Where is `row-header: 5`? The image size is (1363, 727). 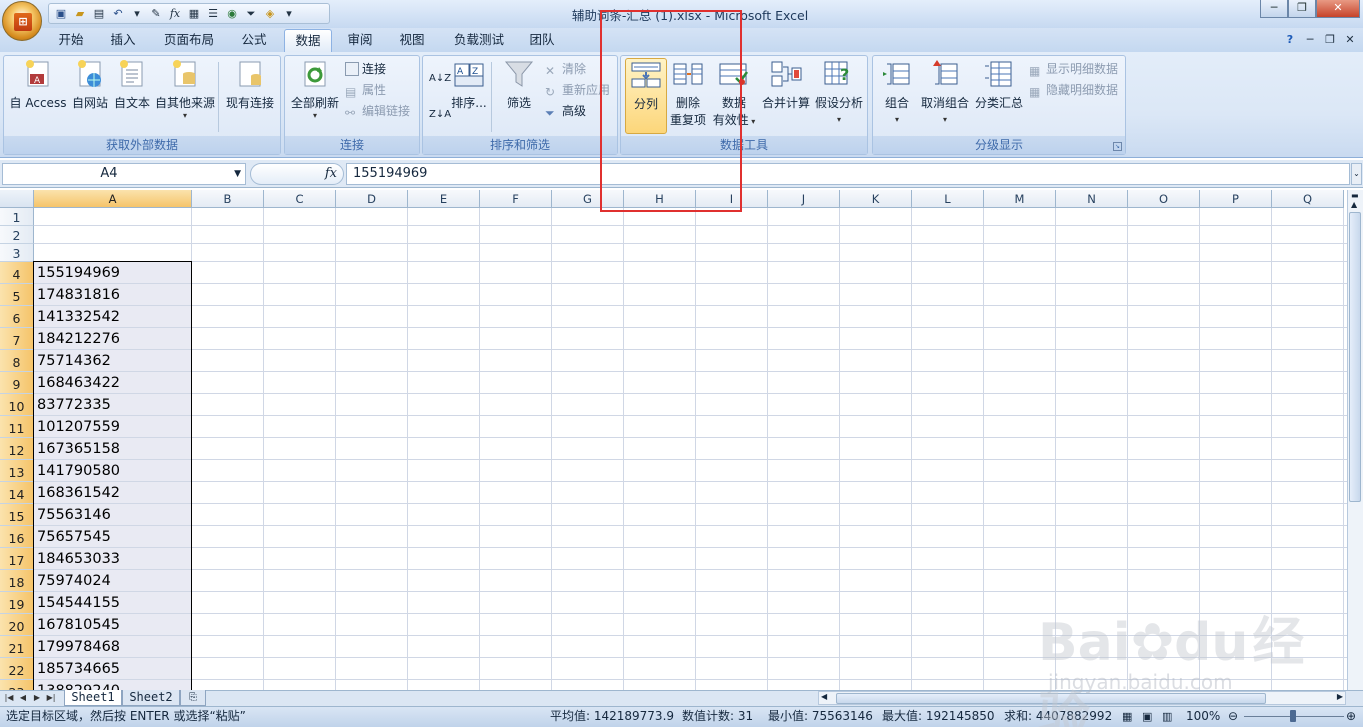
row-header: 5 is located at coordinates (17, 295).